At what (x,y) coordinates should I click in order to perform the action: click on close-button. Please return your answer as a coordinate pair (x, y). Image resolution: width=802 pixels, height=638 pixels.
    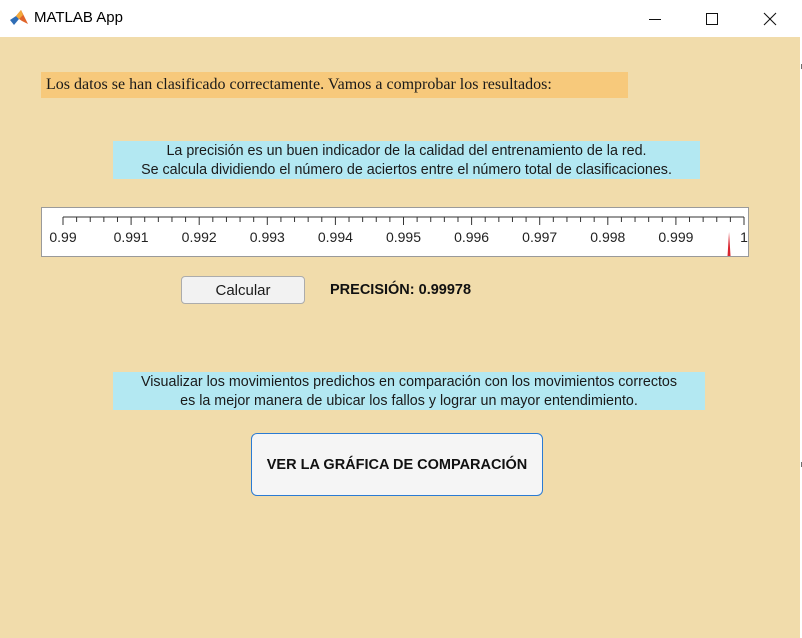
    Looking at the image, I should click on (770, 18).